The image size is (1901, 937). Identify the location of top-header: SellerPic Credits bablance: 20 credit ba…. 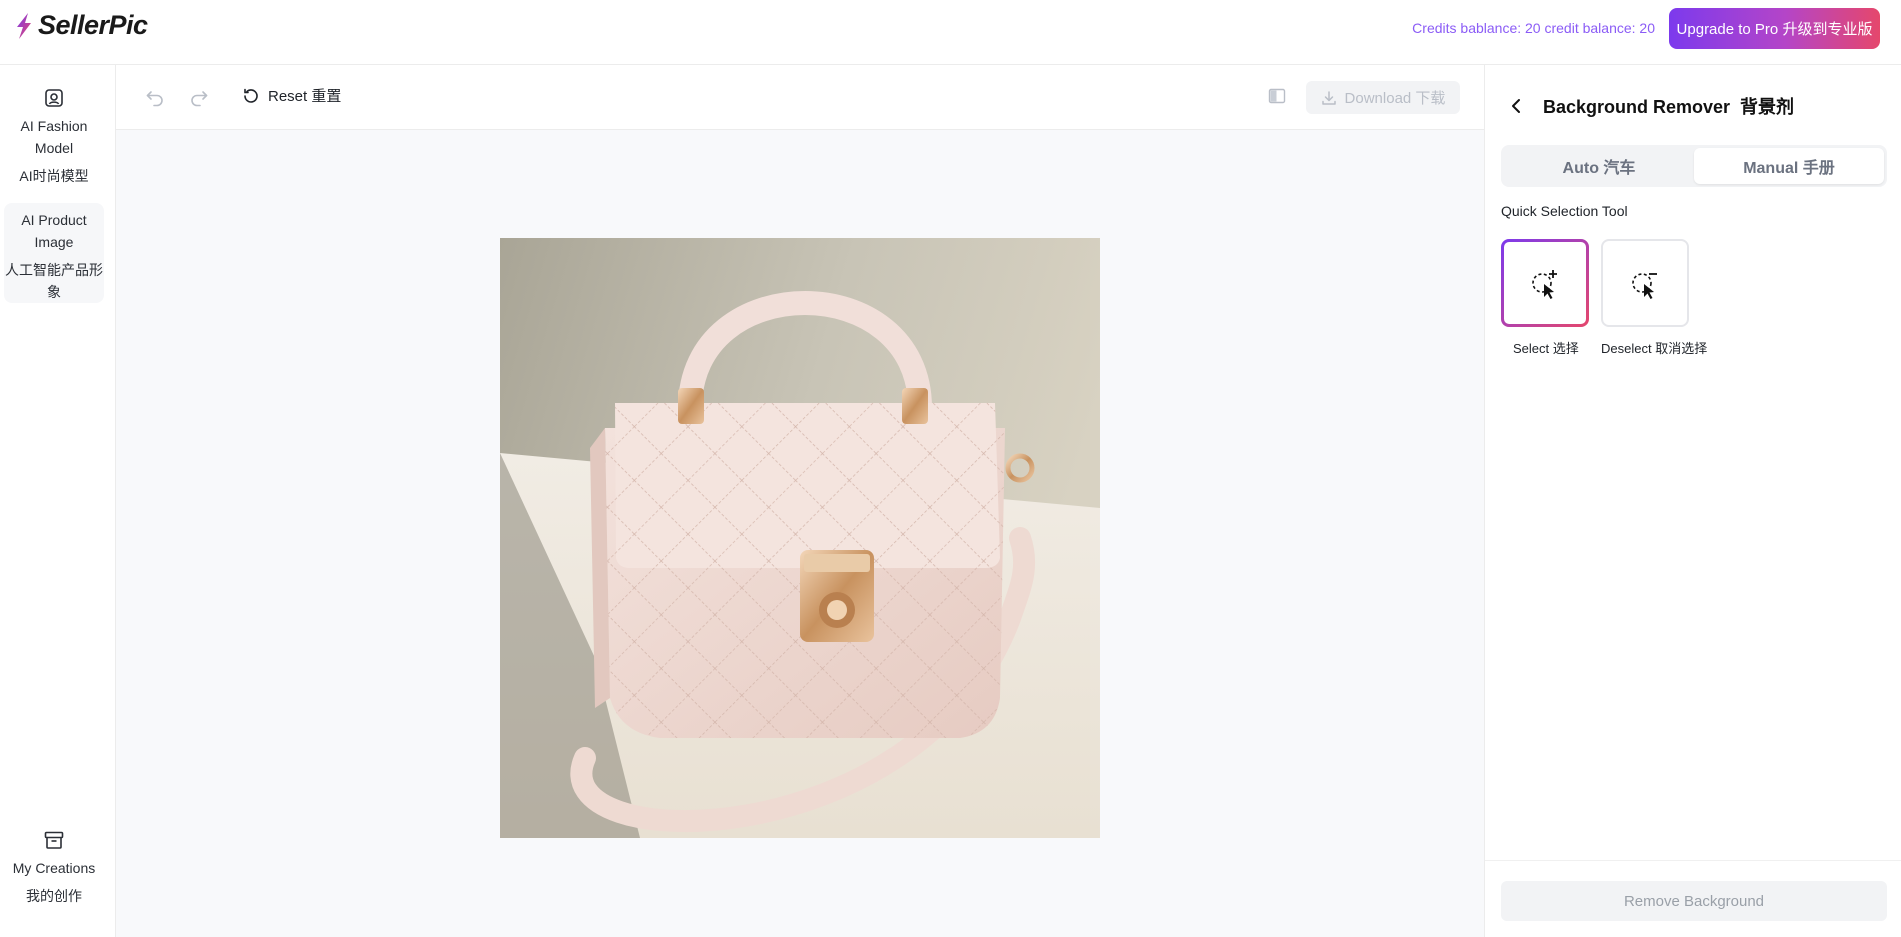
(950, 32).